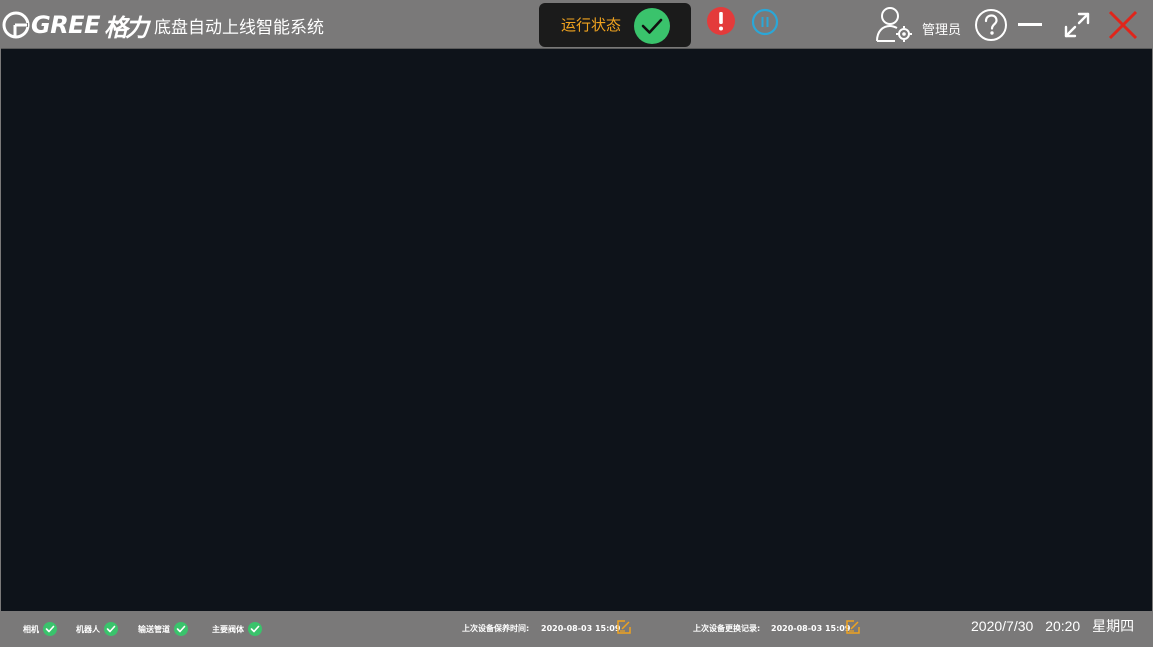 The image size is (1153, 647). Describe the element at coordinates (1113, 626) in the screenshot. I see `clock-weekday: 星期四` at that location.